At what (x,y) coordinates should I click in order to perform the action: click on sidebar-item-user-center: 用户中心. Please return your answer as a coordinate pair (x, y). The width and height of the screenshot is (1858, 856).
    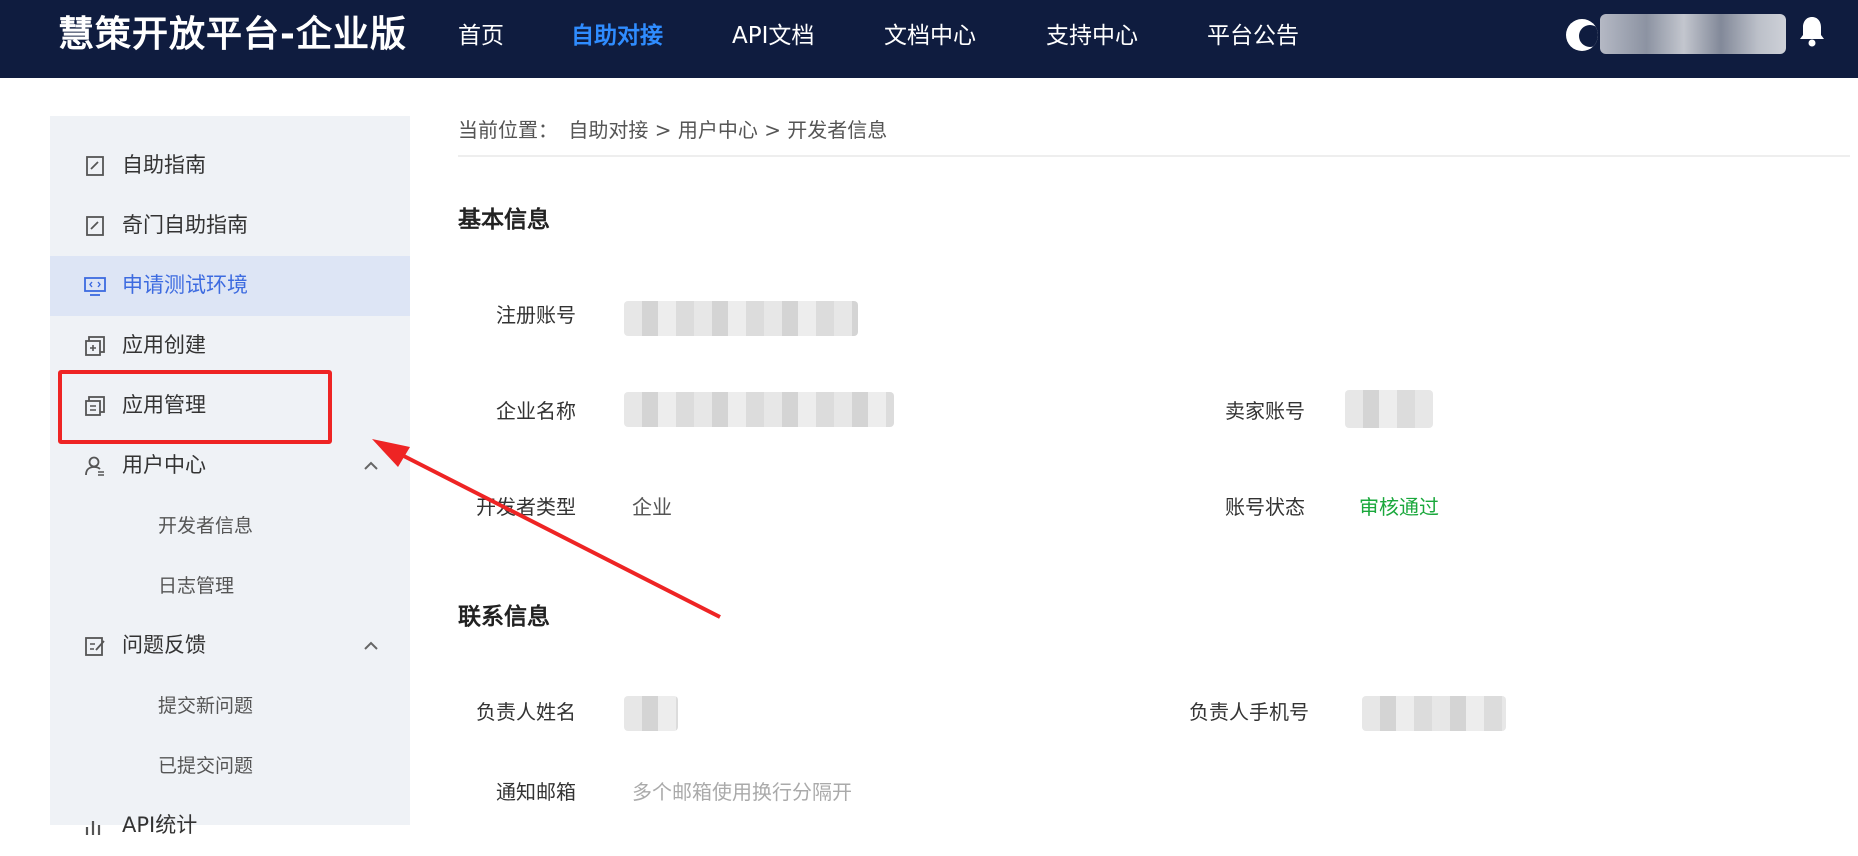
    Looking at the image, I should click on (230, 466).